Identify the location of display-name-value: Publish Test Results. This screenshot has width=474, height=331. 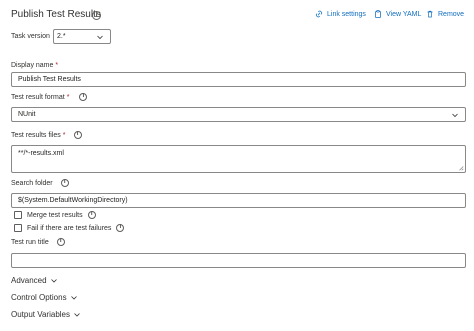
(49, 79).